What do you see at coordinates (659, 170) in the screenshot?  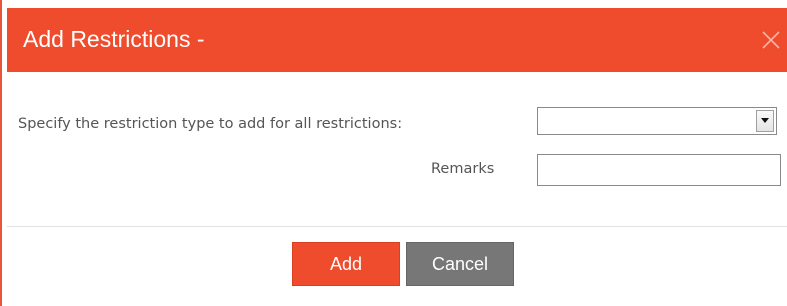 I see `remarks-input` at bounding box center [659, 170].